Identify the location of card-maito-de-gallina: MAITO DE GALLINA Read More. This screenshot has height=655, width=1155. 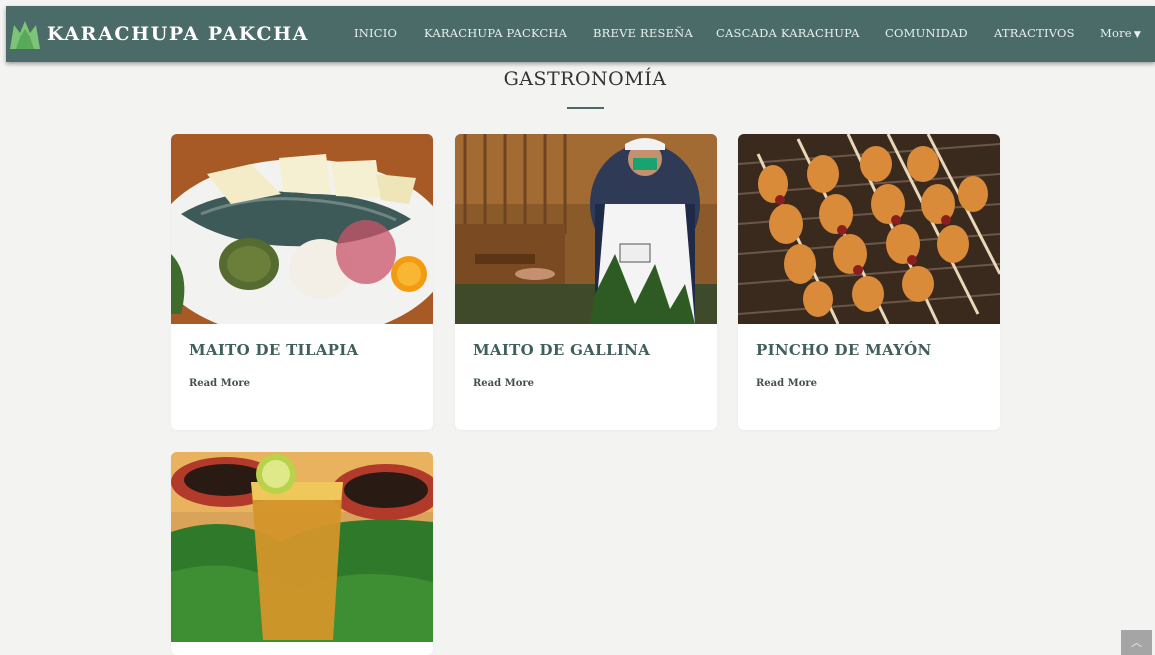
(586, 282).